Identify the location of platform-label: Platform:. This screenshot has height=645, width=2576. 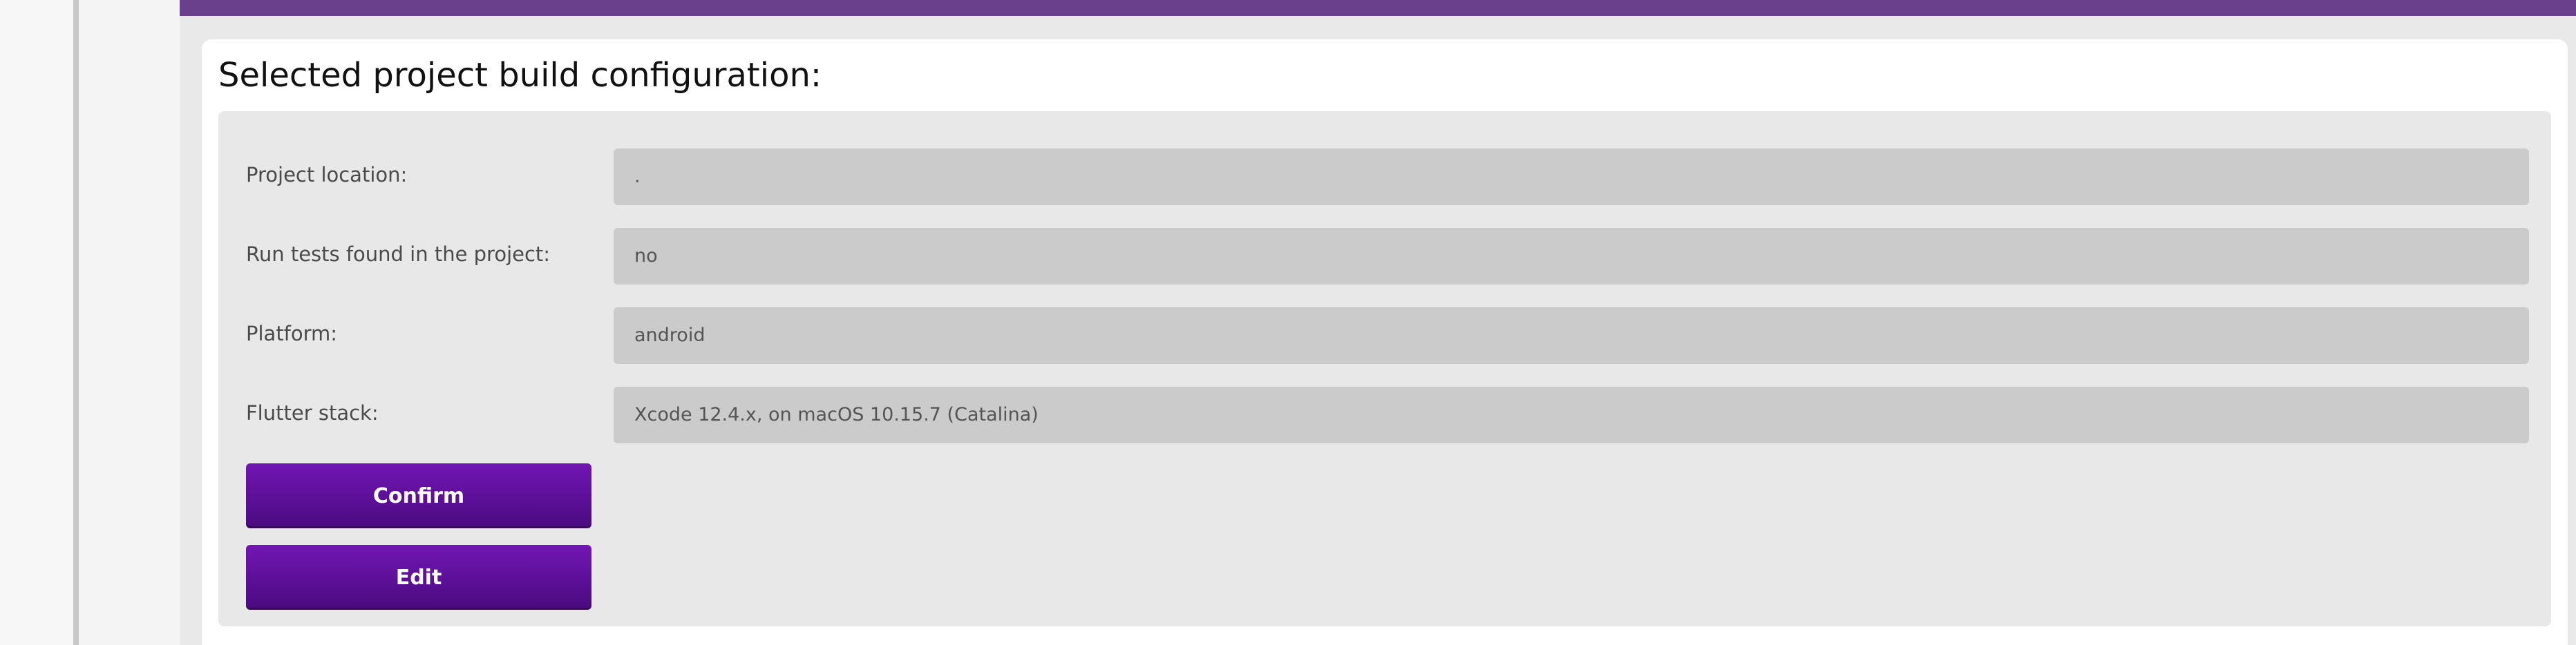
(292, 333).